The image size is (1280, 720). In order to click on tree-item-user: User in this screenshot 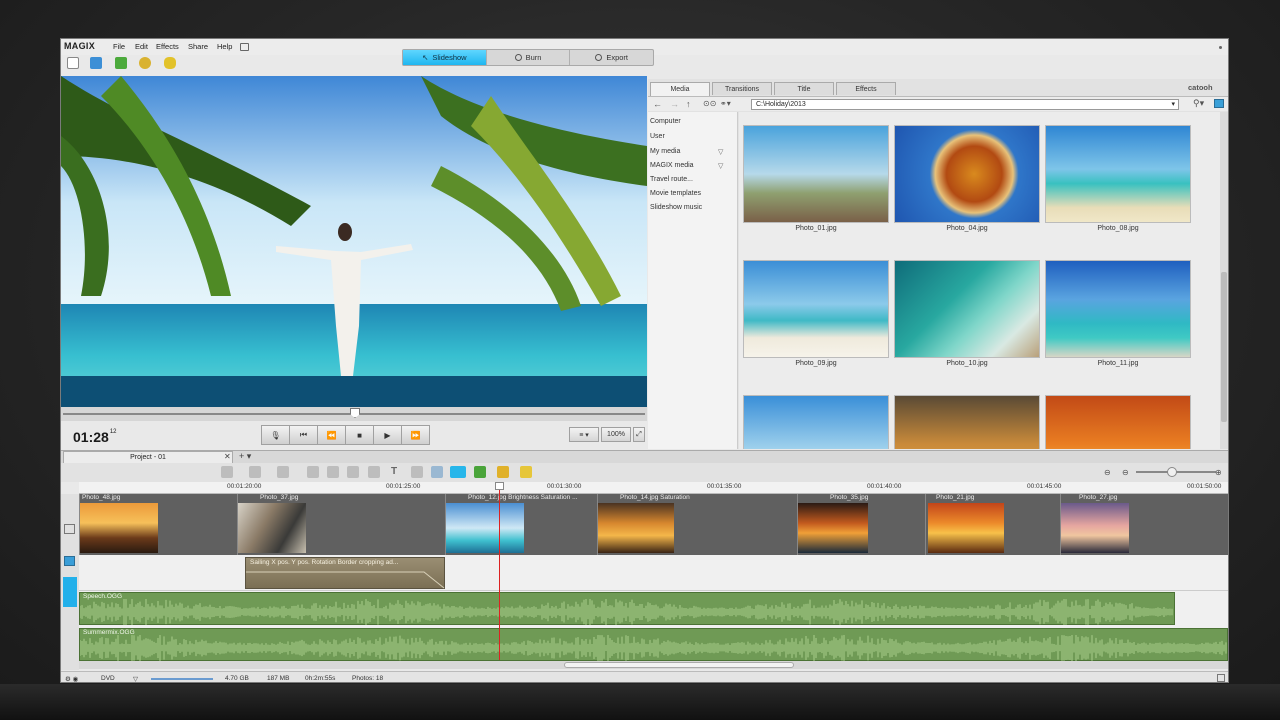, I will do `click(657, 136)`.